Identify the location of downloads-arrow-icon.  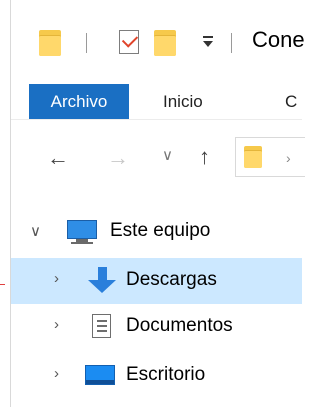
(102, 280).